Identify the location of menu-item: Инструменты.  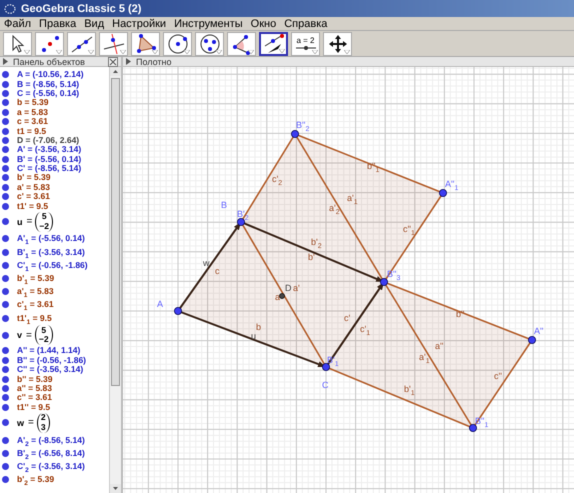
(208, 24).